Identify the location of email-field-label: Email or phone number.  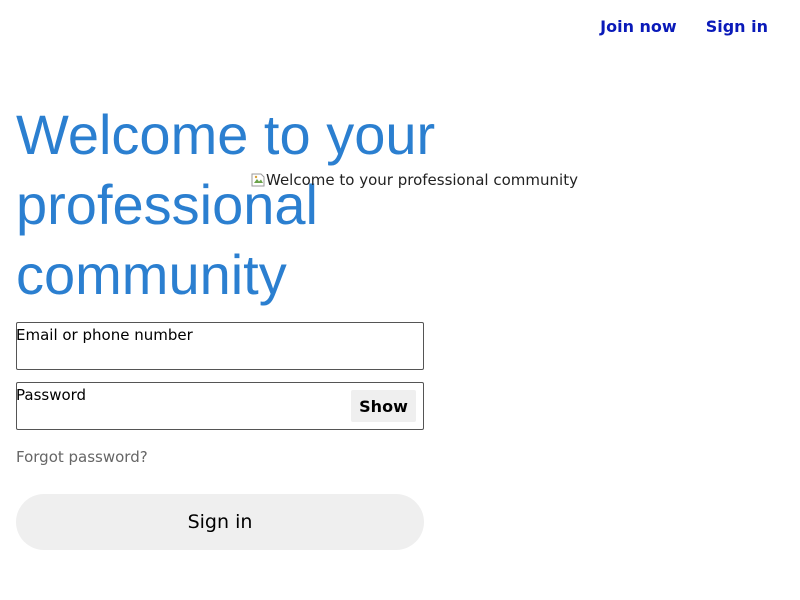
(104, 335).